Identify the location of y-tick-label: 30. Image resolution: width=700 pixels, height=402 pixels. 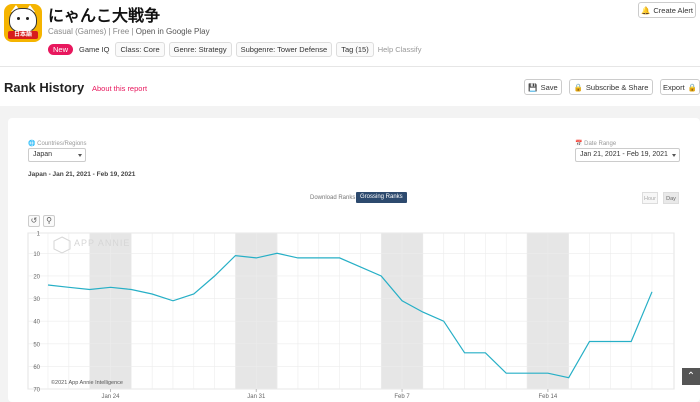
(36, 300).